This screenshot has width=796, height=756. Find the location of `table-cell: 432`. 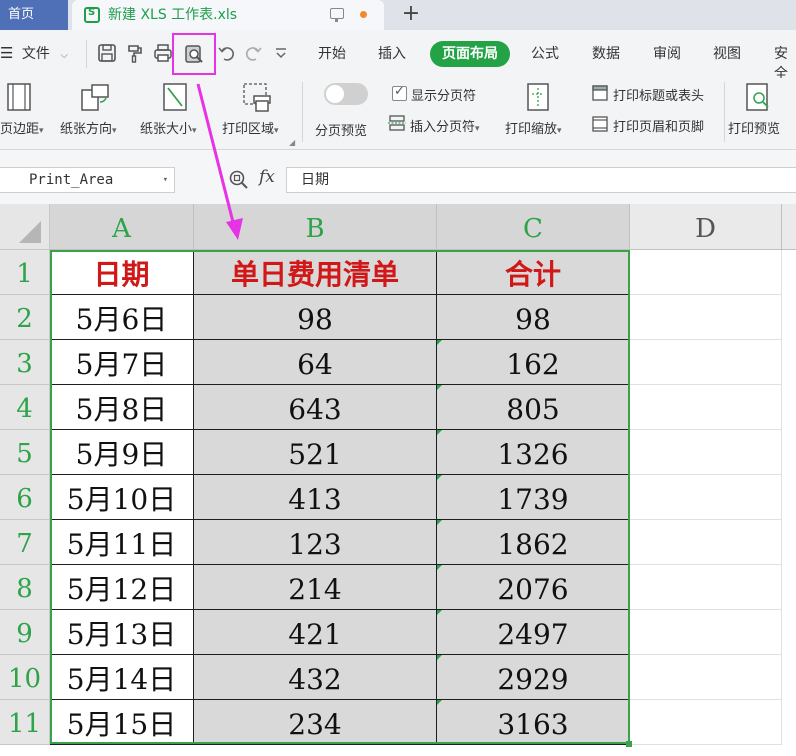

table-cell: 432 is located at coordinates (315, 677).